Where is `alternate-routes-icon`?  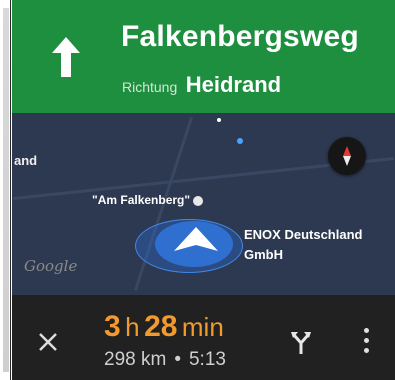
alternate-routes-icon is located at coordinates (301, 342).